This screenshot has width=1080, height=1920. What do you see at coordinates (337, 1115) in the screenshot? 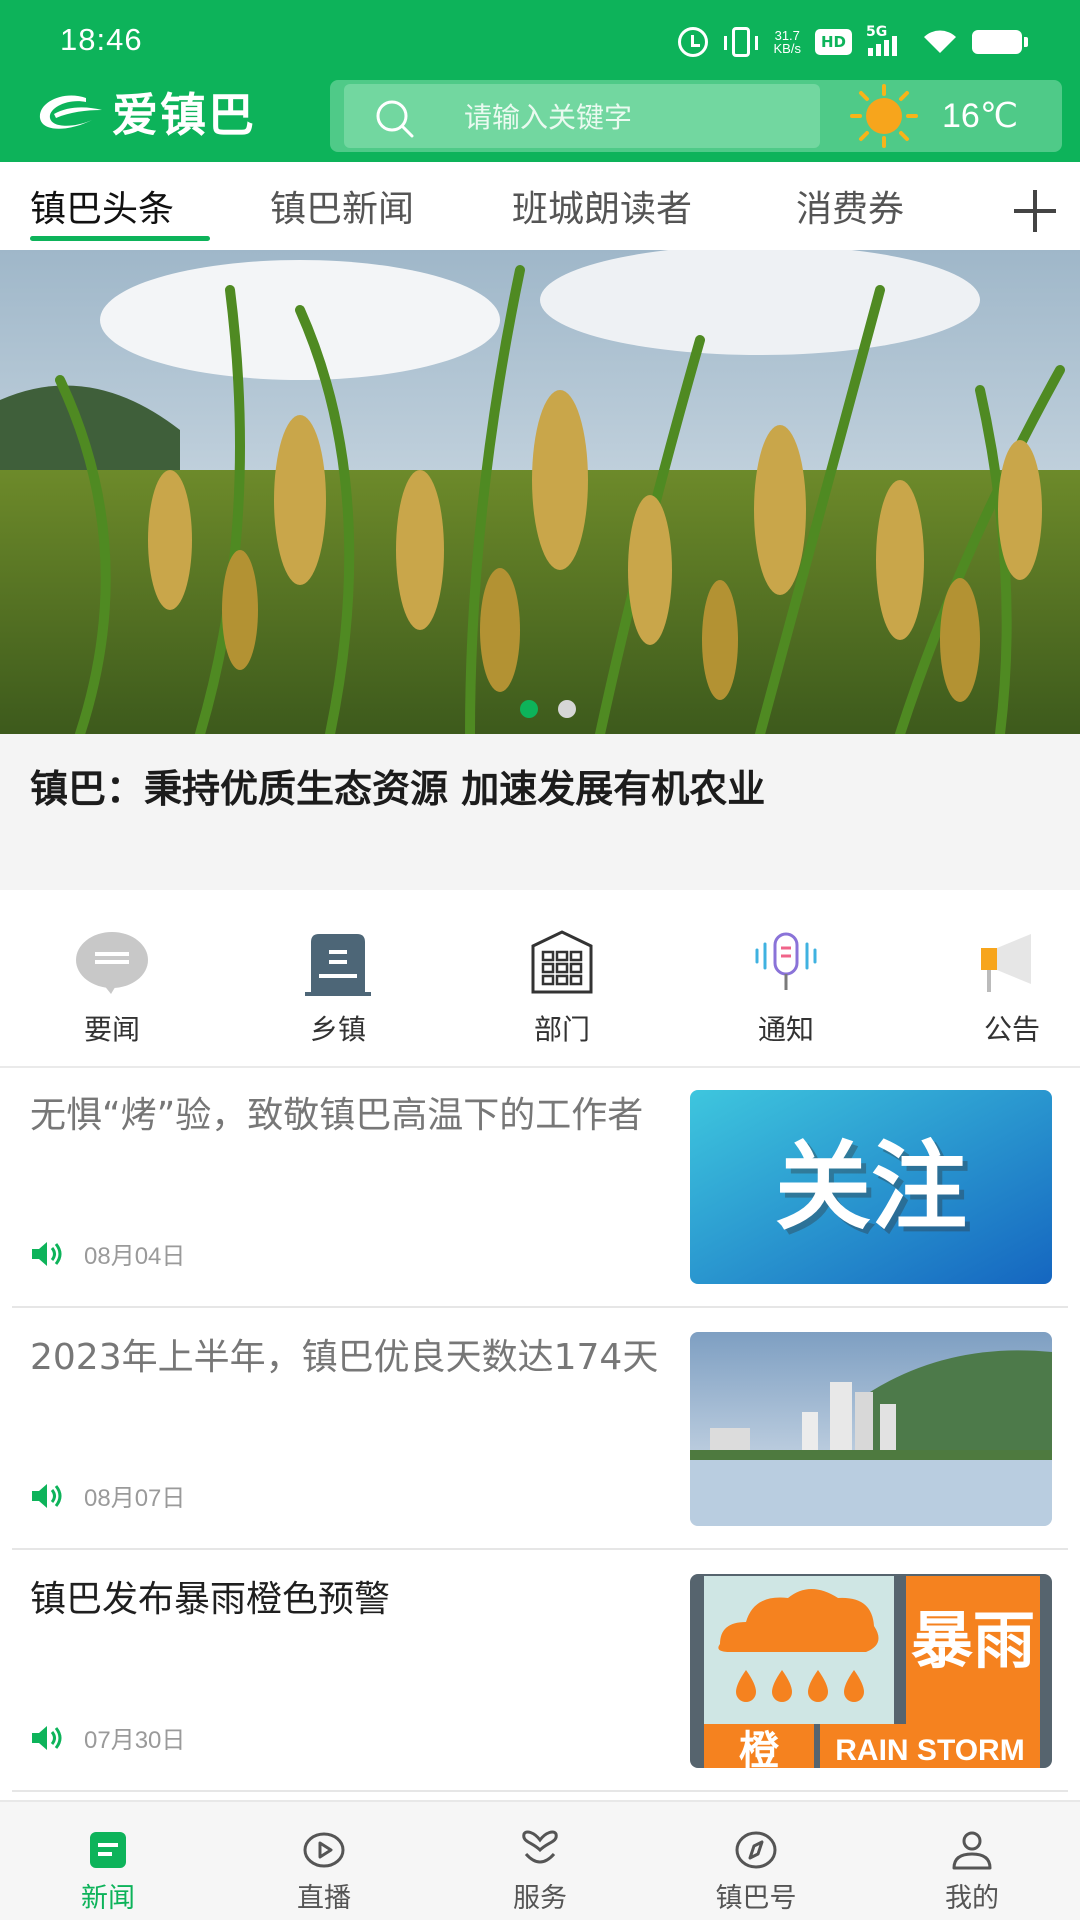
I see `news-title: 无惧“烤”验，致敬镇巴高温下的工作者` at bounding box center [337, 1115].